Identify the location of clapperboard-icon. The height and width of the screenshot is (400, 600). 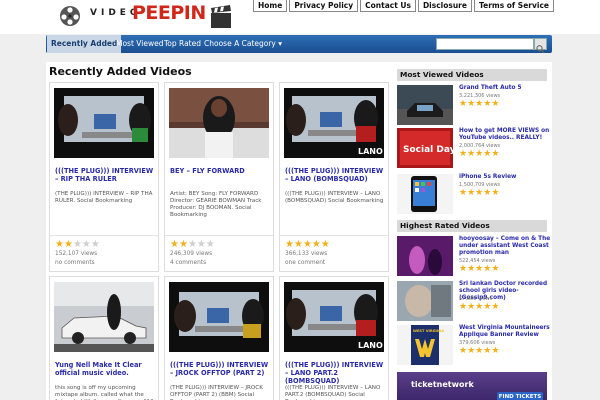
(221, 16).